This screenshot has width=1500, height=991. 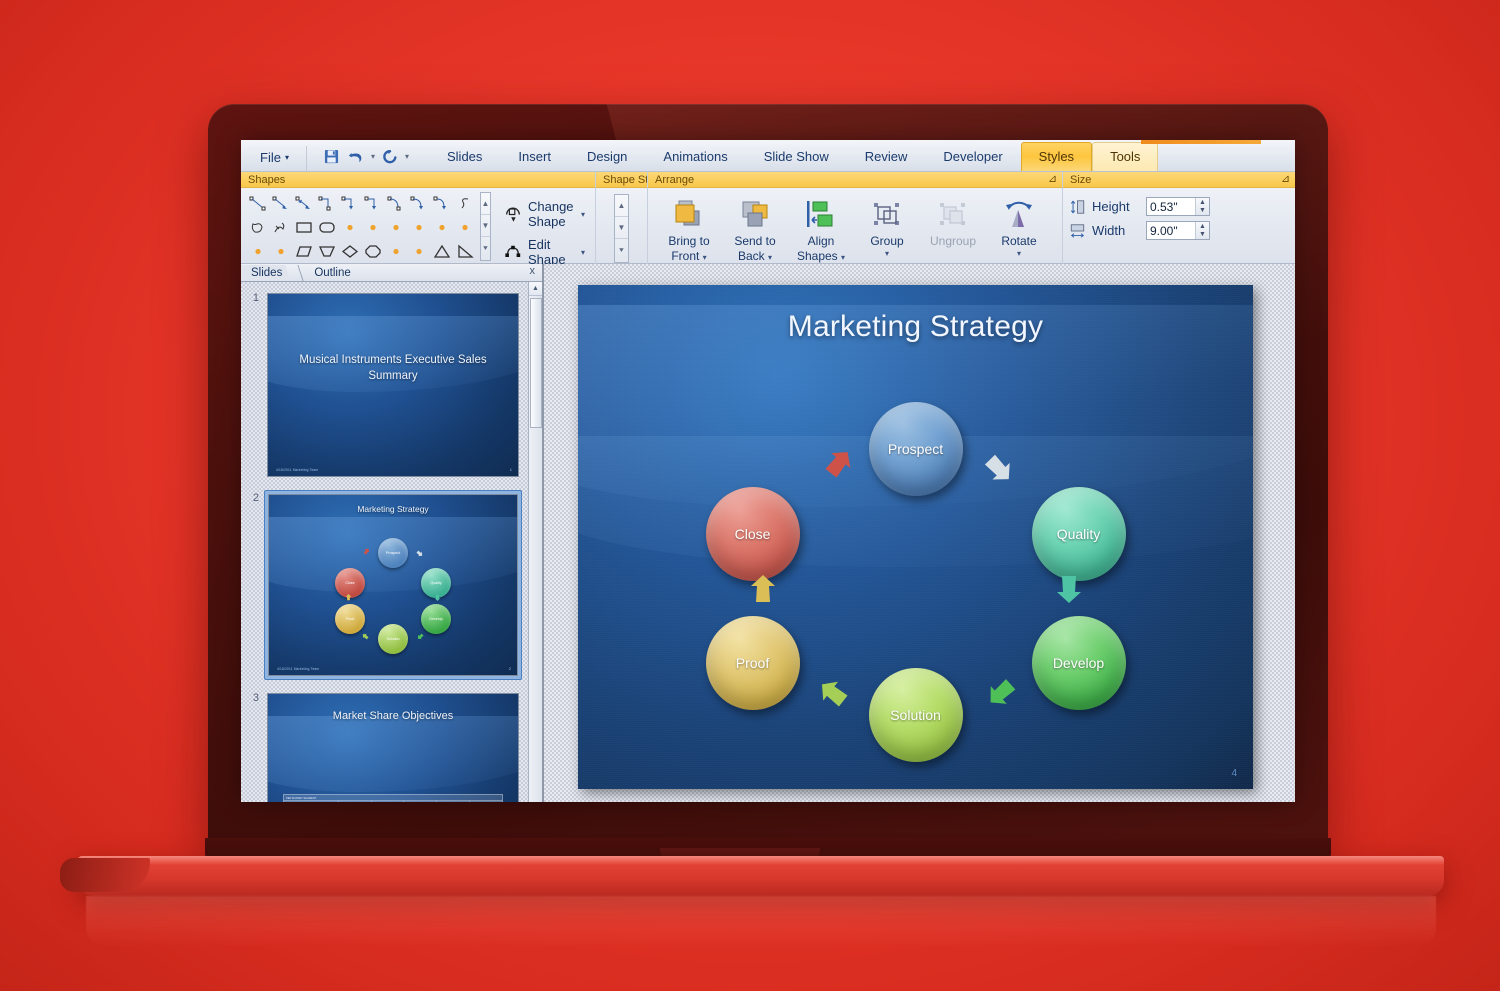 I want to click on shape-line-arrow, so click(x=281, y=203).